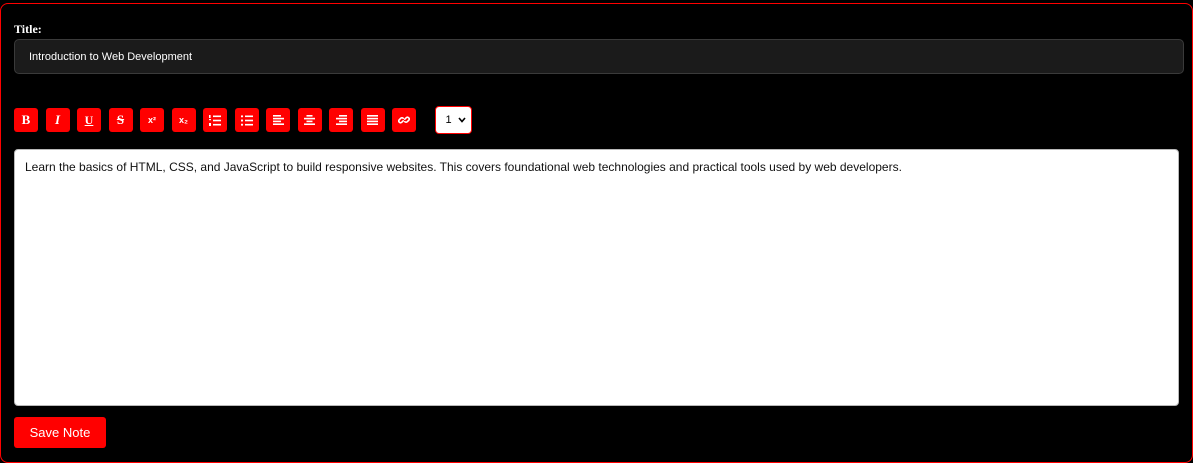 This screenshot has width=1193, height=463. I want to click on italic-button: I, so click(57, 120).